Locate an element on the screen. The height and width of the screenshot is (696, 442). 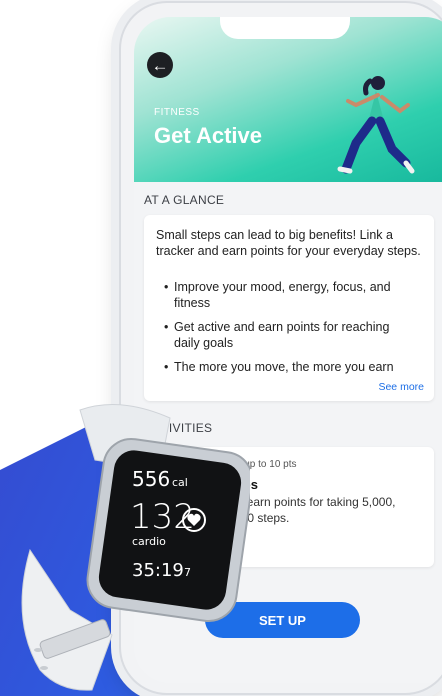
back-button: ← is located at coordinates (160, 65).